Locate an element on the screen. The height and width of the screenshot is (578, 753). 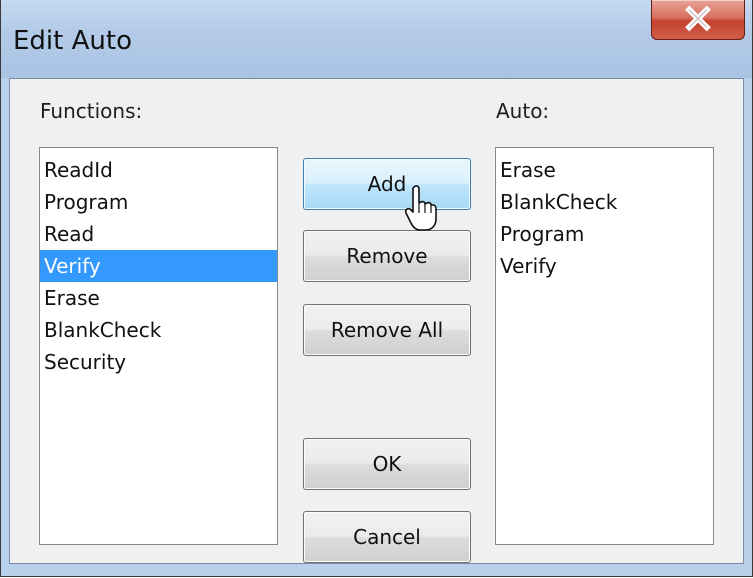
auto-list-item: Verify is located at coordinates (604, 266).